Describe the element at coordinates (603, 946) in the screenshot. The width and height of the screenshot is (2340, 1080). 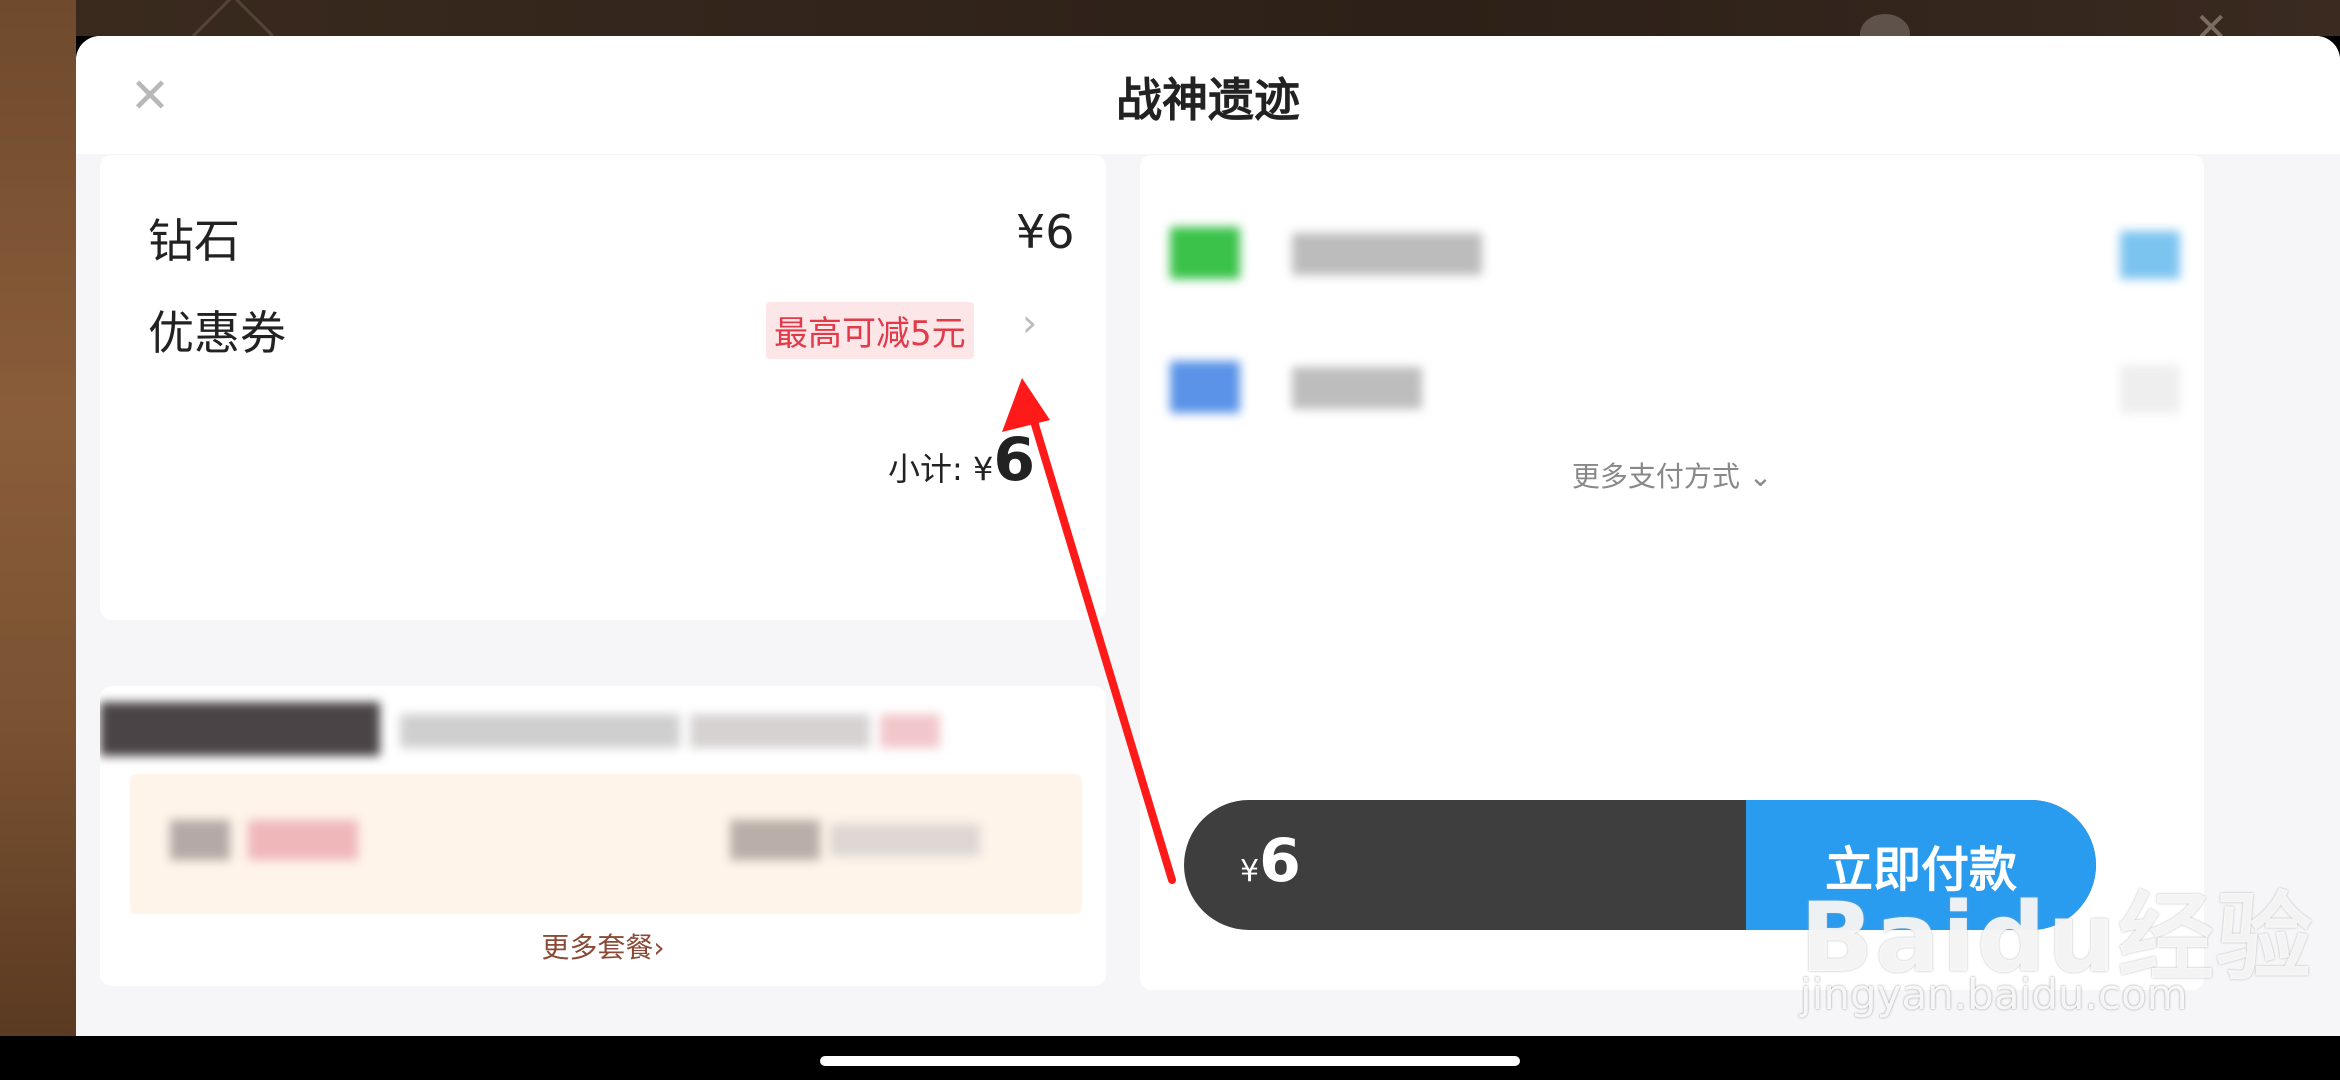
I see `more-packages-link: 更多套餐›` at that location.